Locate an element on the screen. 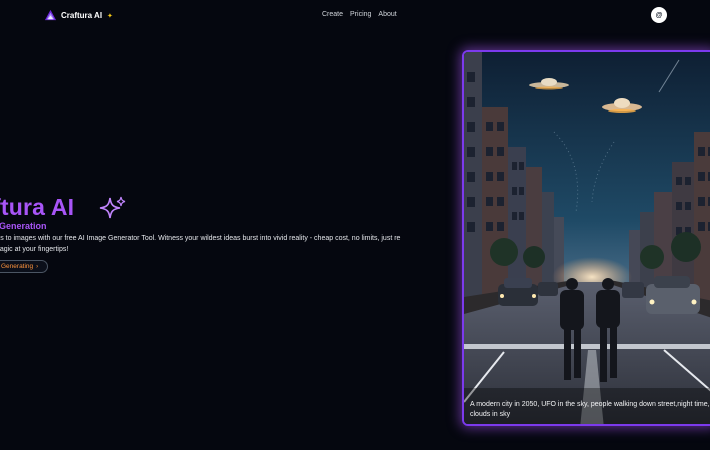  hero-subtitle: ge Generation is located at coordinates (23, 226).